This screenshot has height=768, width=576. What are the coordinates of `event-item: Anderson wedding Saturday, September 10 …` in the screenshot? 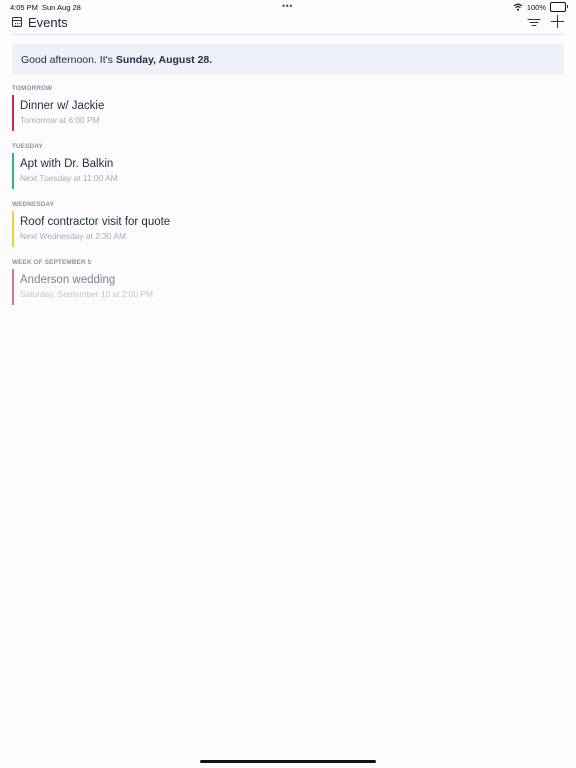 It's located at (162, 287).